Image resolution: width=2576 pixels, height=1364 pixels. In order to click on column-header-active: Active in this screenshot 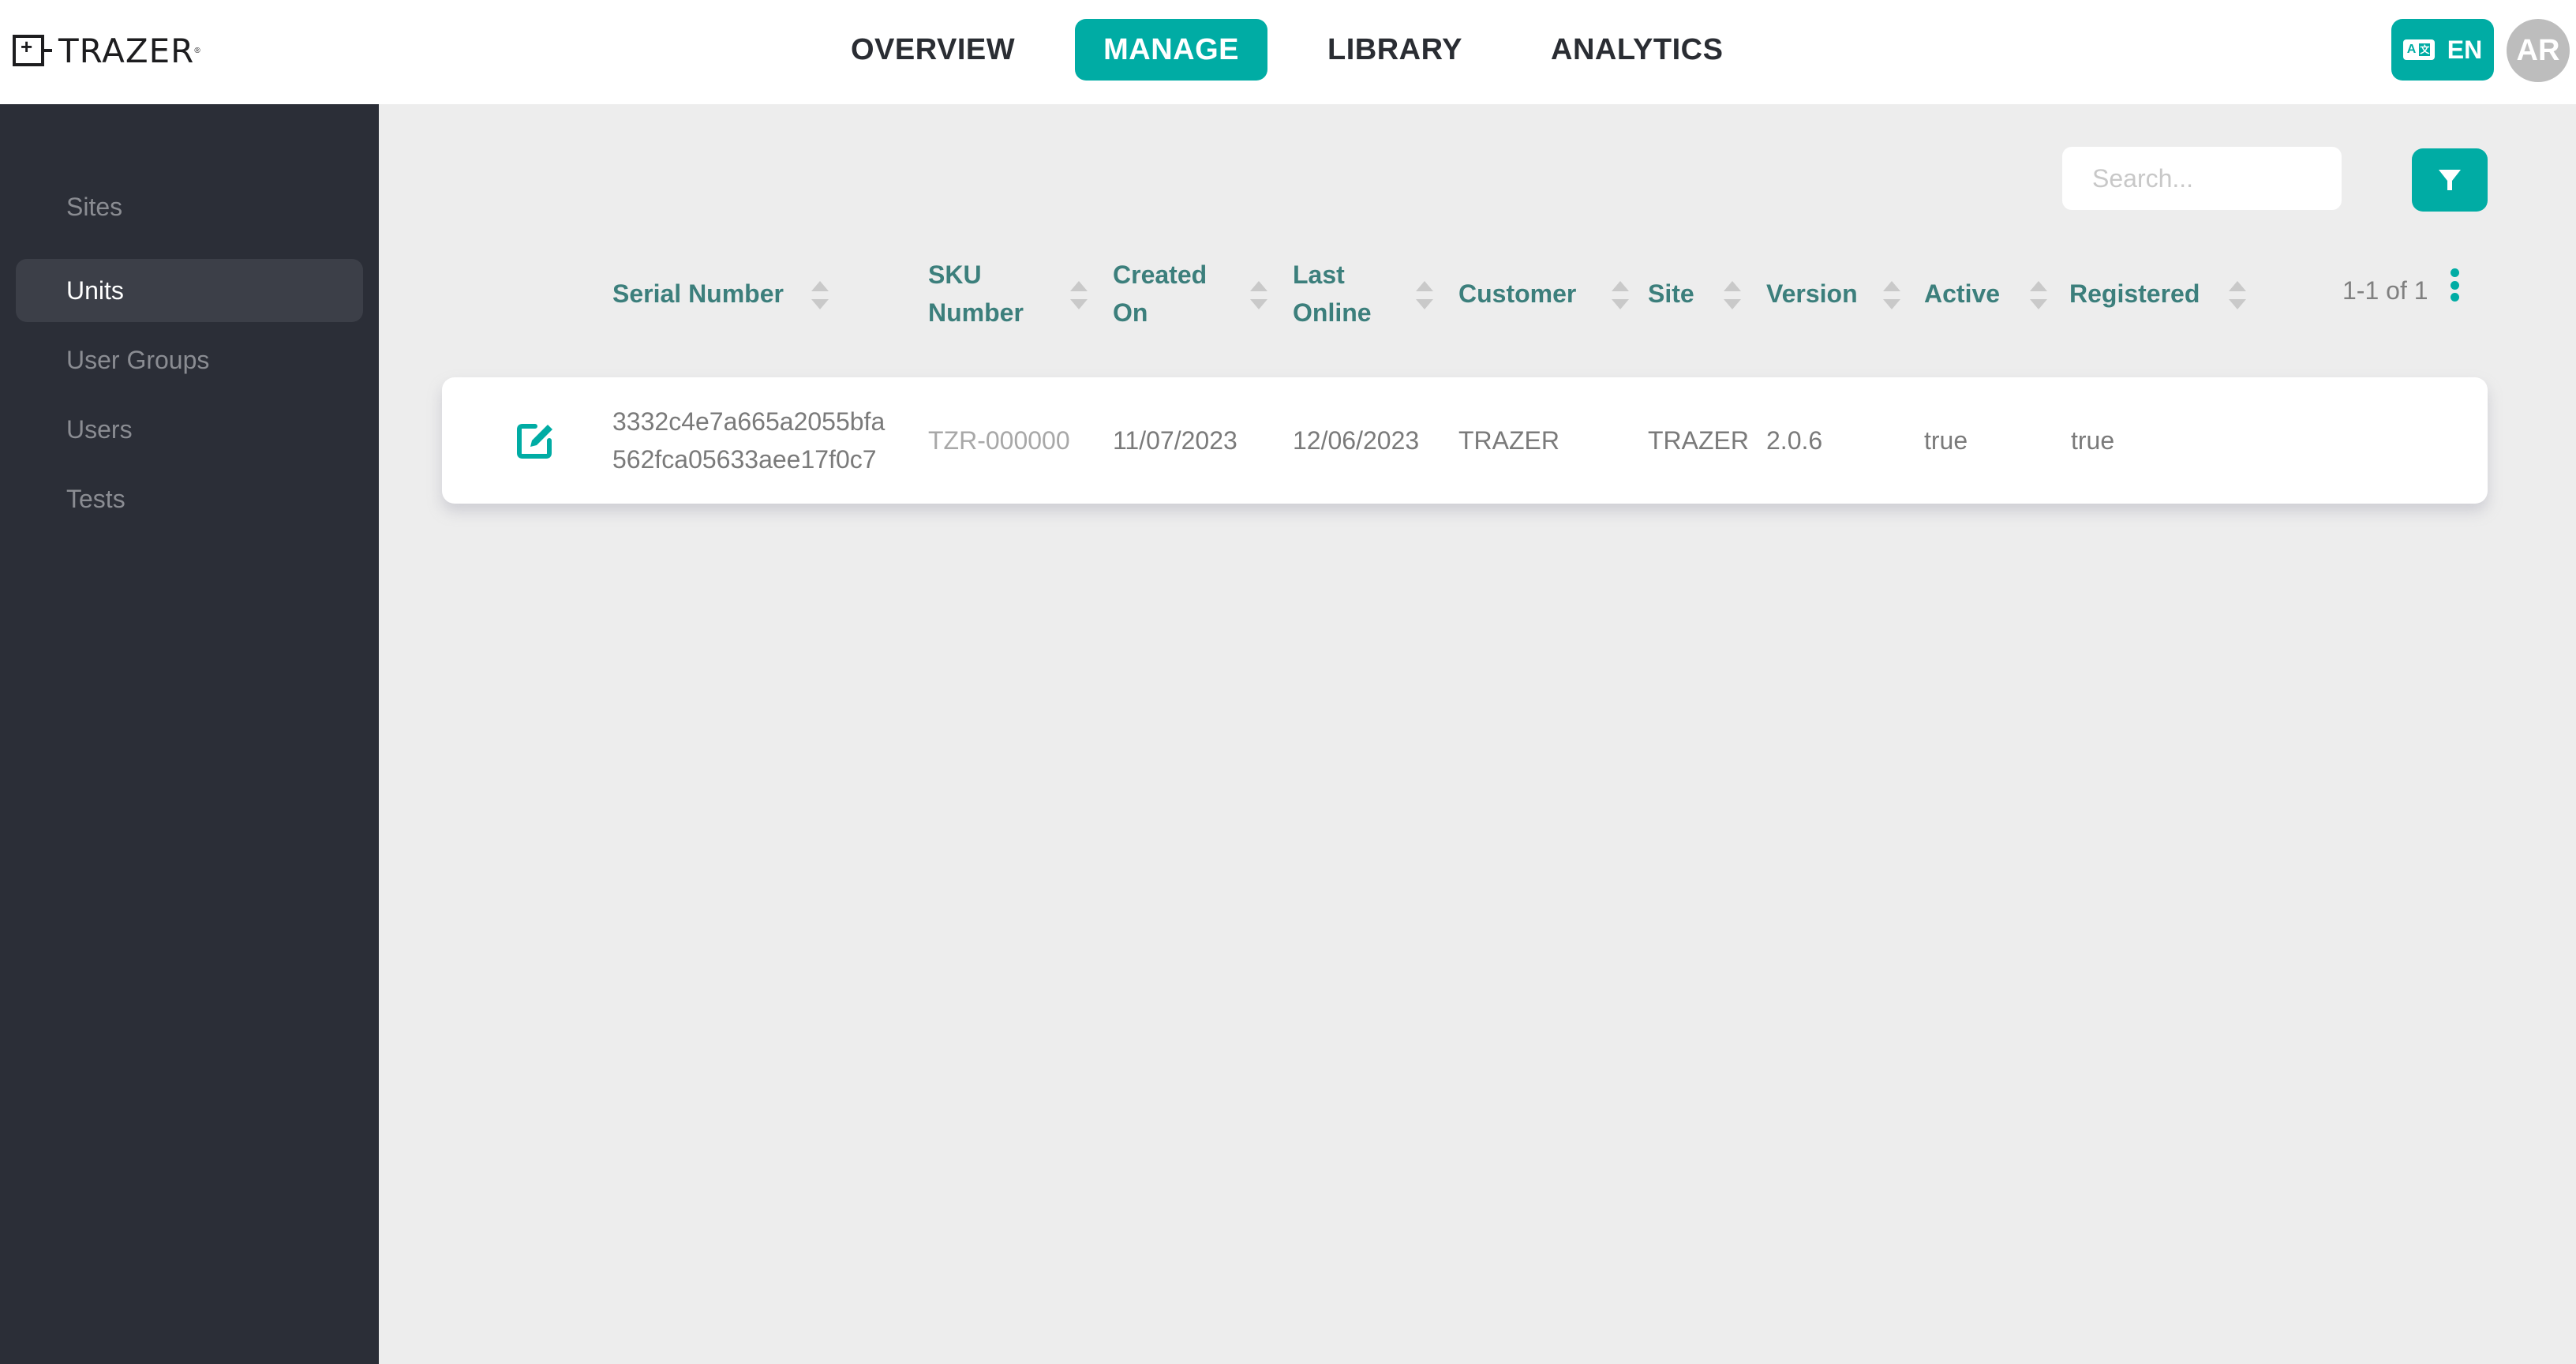, I will do `click(1962, 294)`.